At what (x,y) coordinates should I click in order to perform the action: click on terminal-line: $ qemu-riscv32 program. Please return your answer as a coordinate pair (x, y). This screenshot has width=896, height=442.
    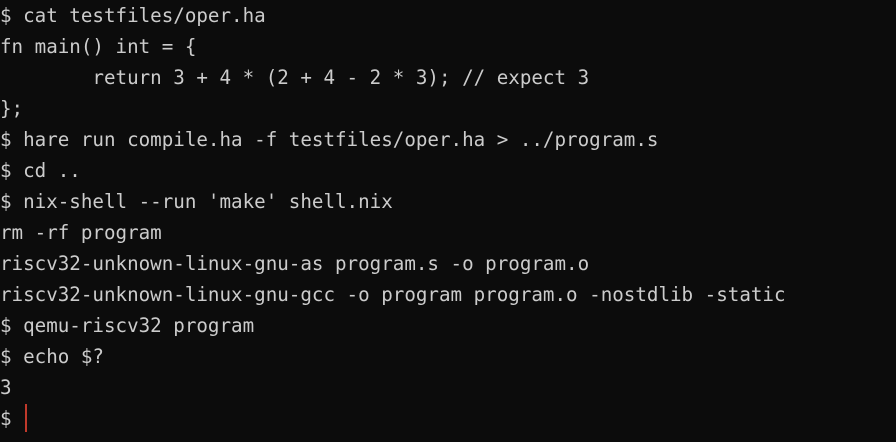
    Looking at the image, I should click on (127, 325).